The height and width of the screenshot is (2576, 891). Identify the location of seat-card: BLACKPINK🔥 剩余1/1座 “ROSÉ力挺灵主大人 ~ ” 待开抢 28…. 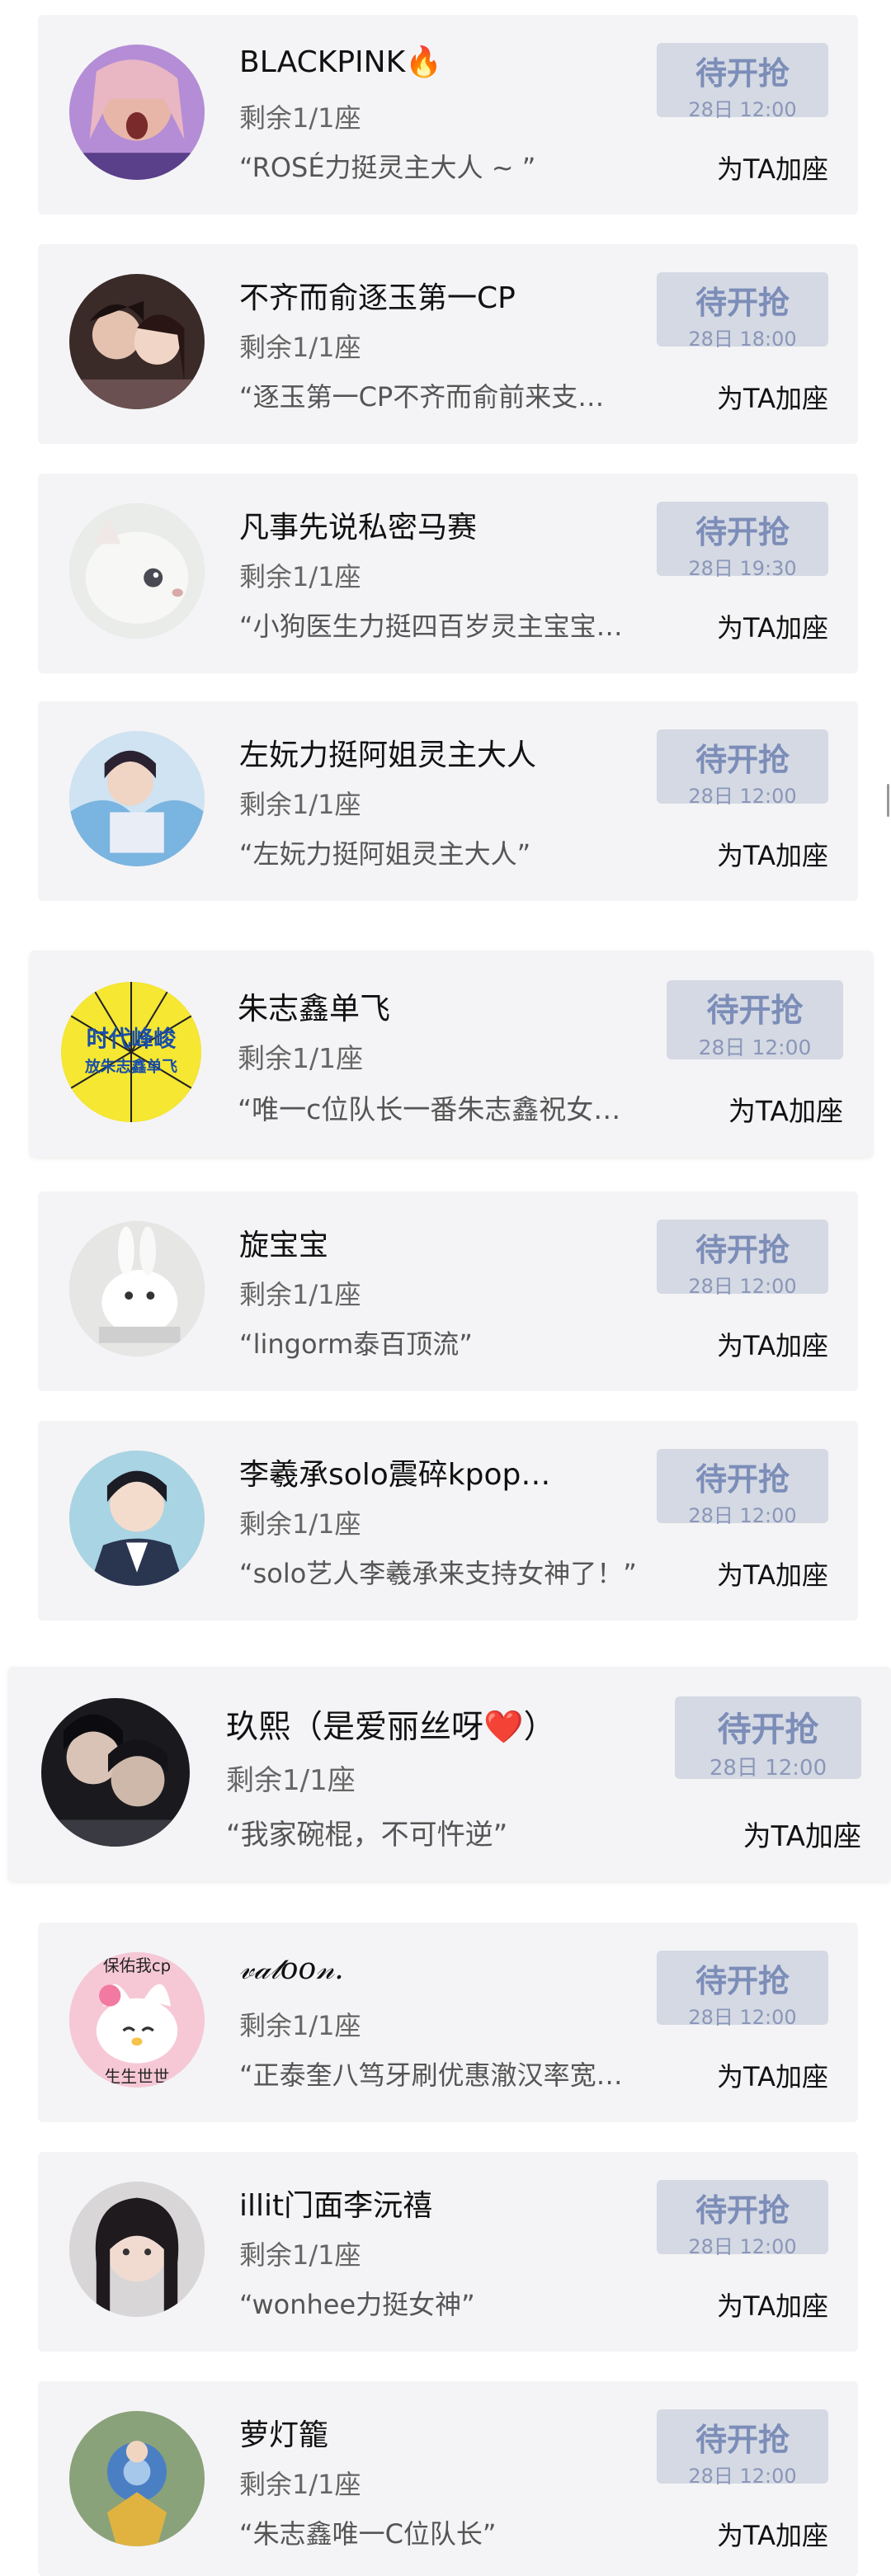
(448, 115).